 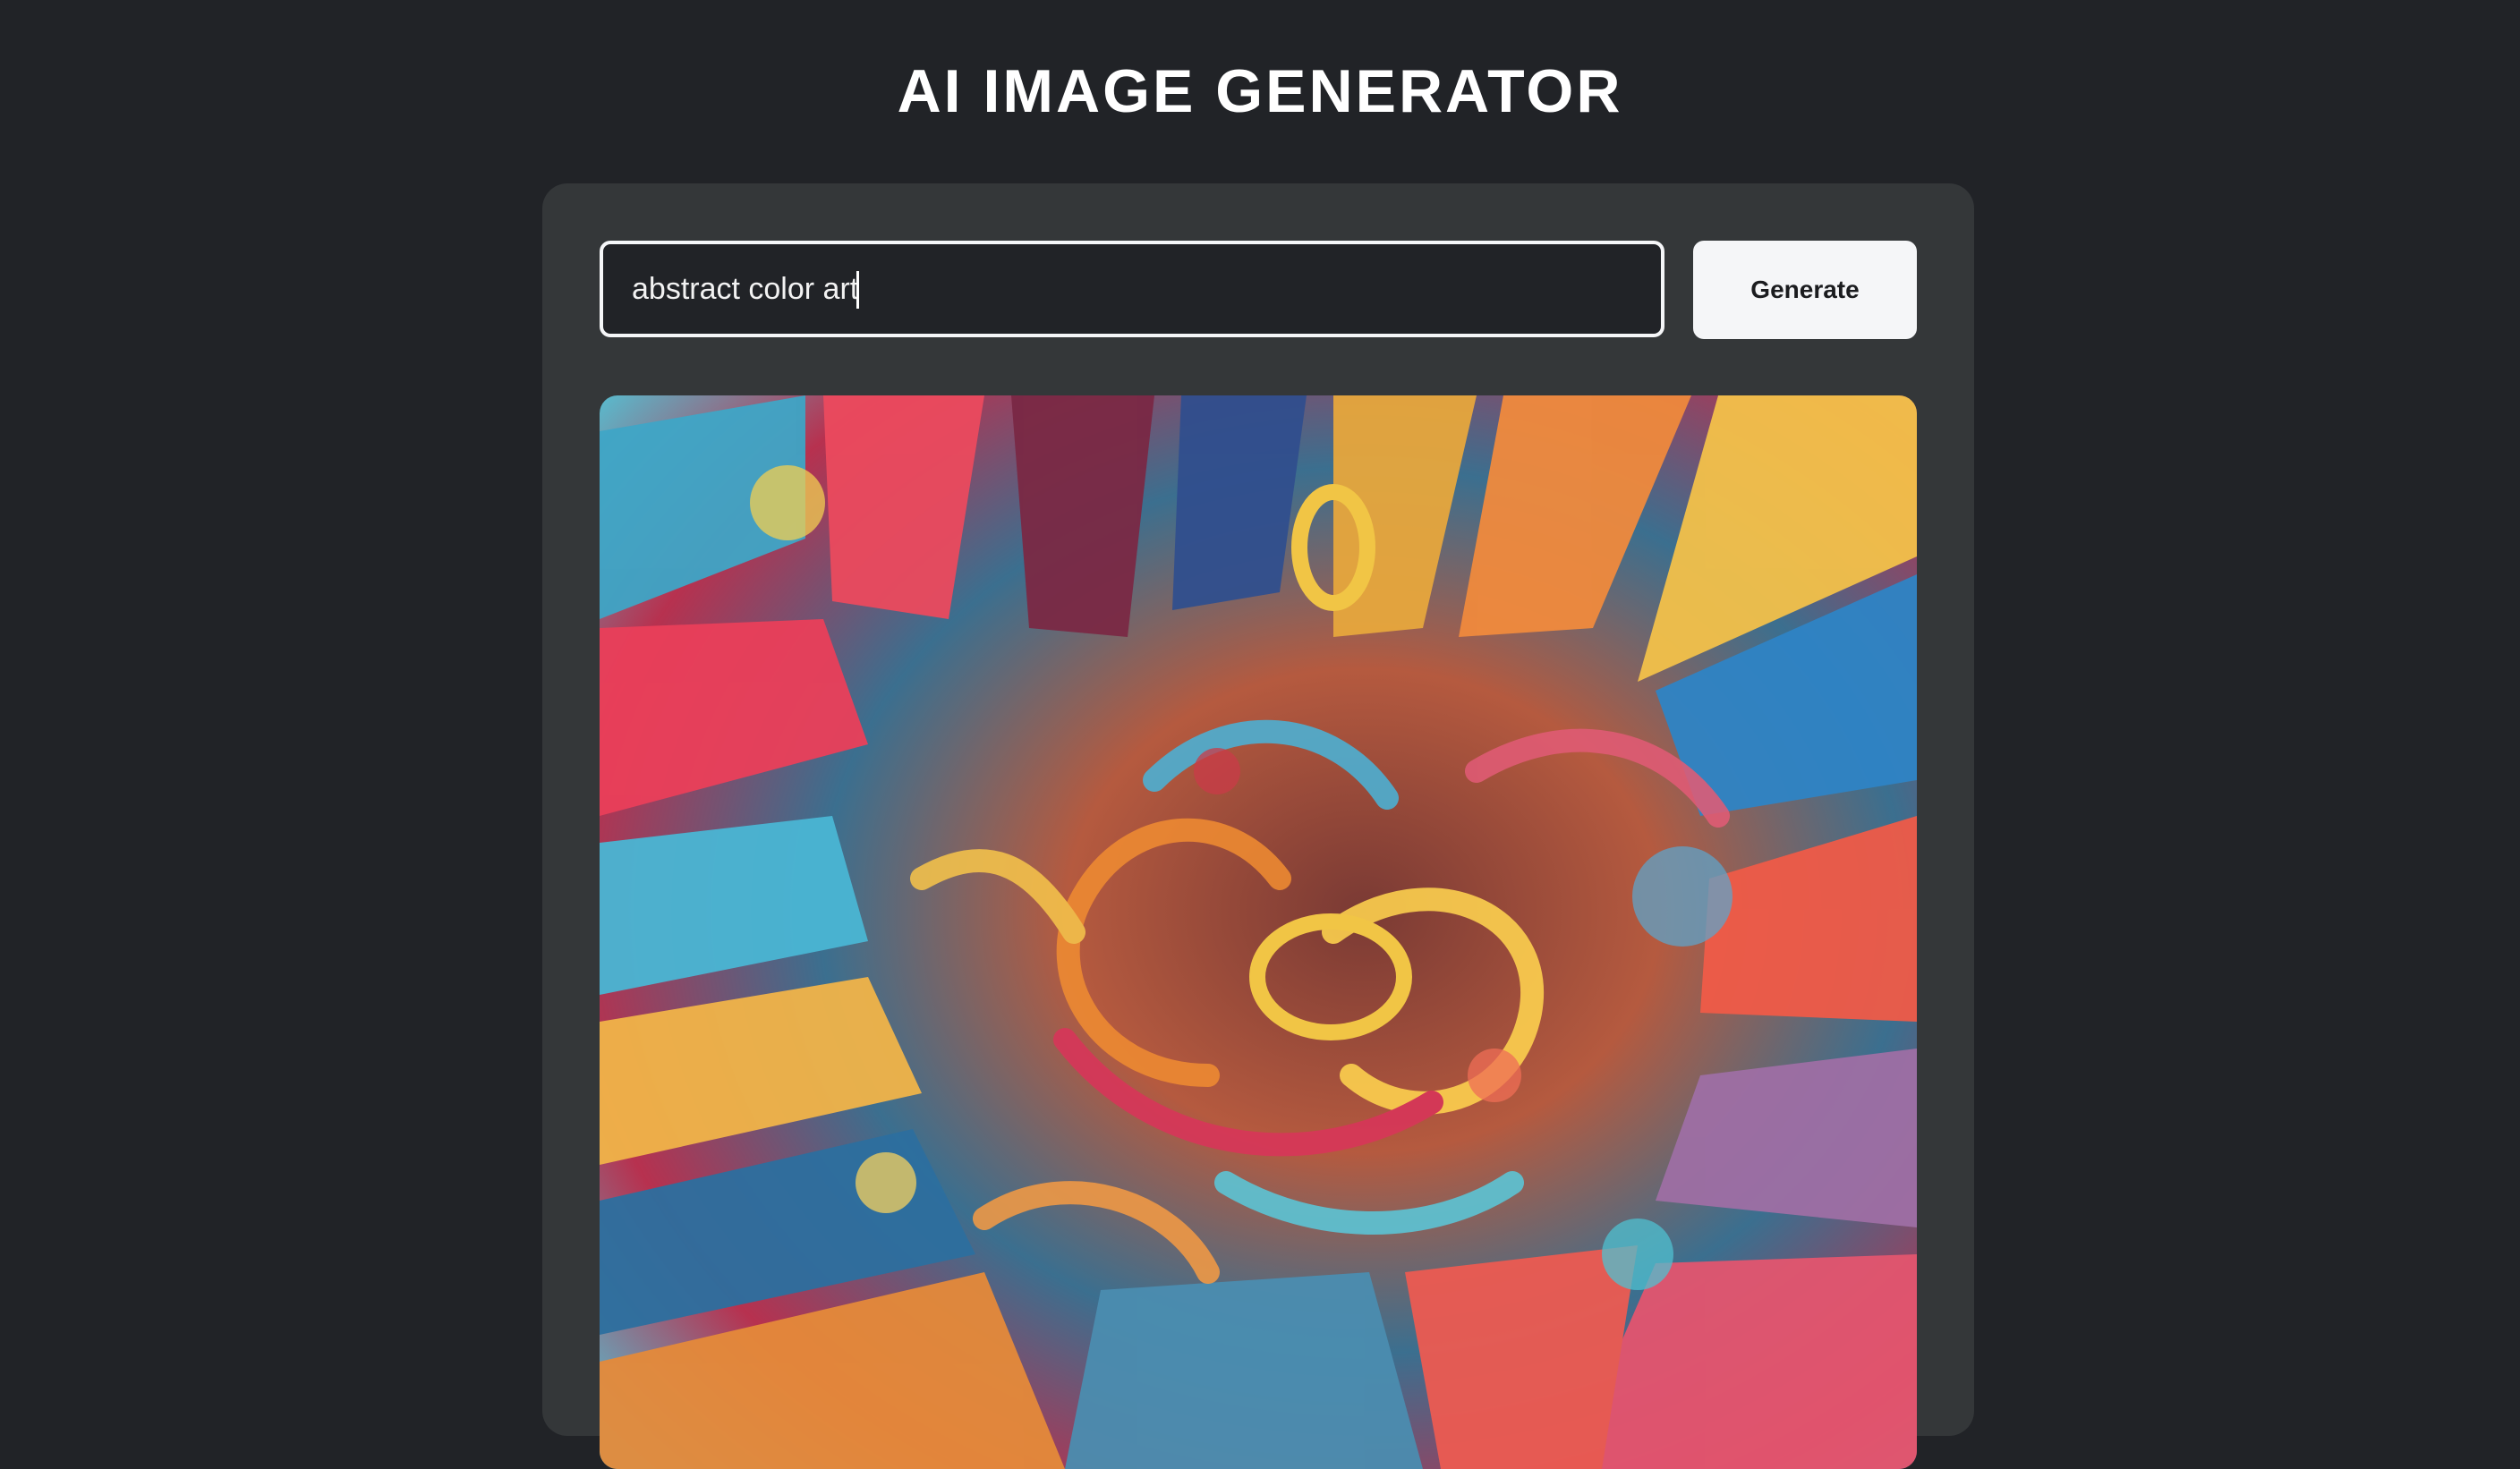 I want to click on generate-button: Generate, so click(x=1805, y=290).